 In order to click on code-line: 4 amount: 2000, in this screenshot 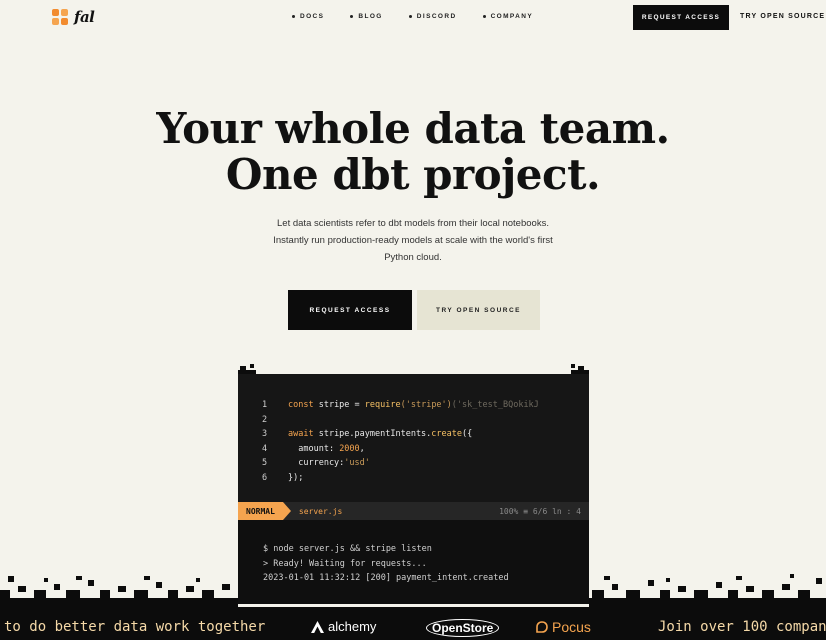, I will do `click(413, 449)`.